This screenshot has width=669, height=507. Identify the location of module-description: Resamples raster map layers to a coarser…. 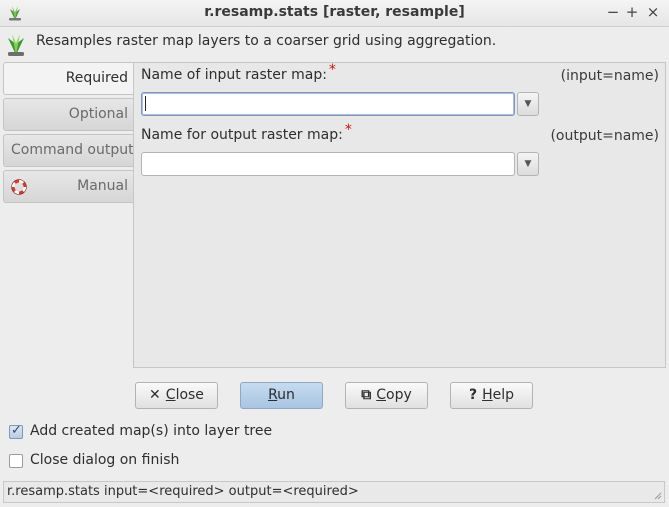
(266, 41).